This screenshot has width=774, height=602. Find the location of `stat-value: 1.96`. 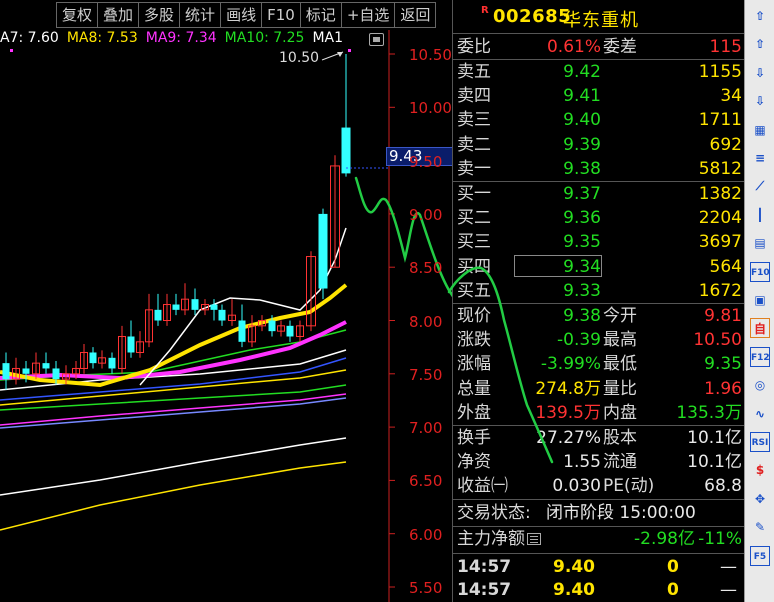

stat-value: 1.96 is located at coordinates (723, 388).